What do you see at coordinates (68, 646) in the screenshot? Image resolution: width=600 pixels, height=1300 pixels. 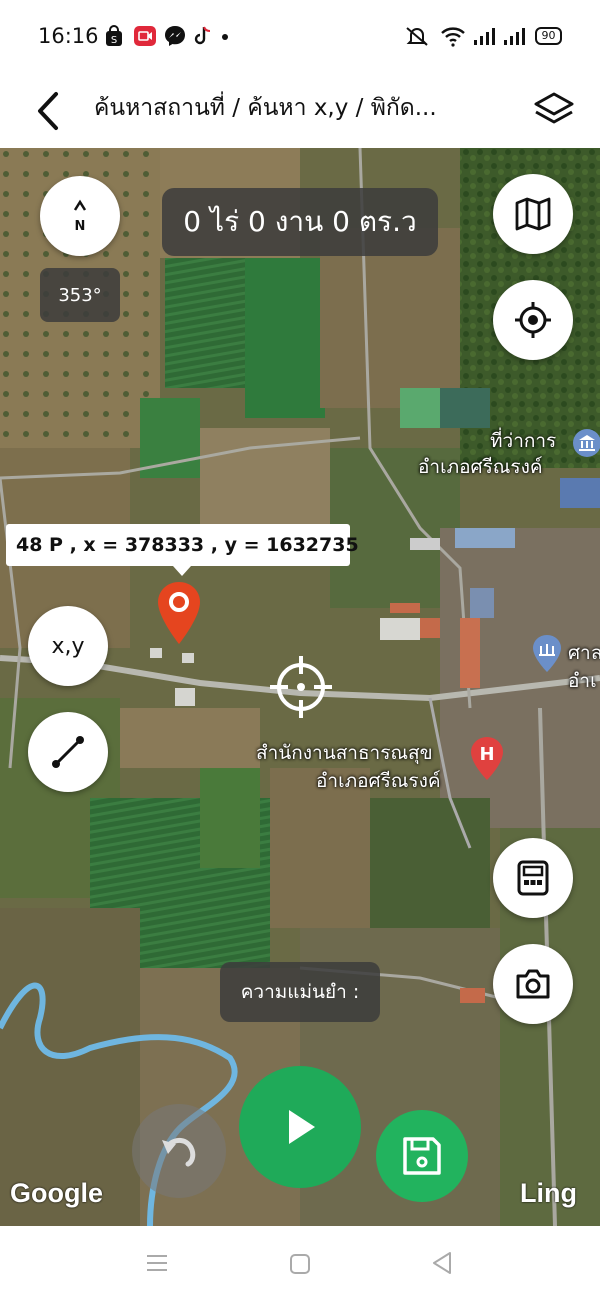 I see `xy-input-button: x,y` at bounding box center [68, 646].